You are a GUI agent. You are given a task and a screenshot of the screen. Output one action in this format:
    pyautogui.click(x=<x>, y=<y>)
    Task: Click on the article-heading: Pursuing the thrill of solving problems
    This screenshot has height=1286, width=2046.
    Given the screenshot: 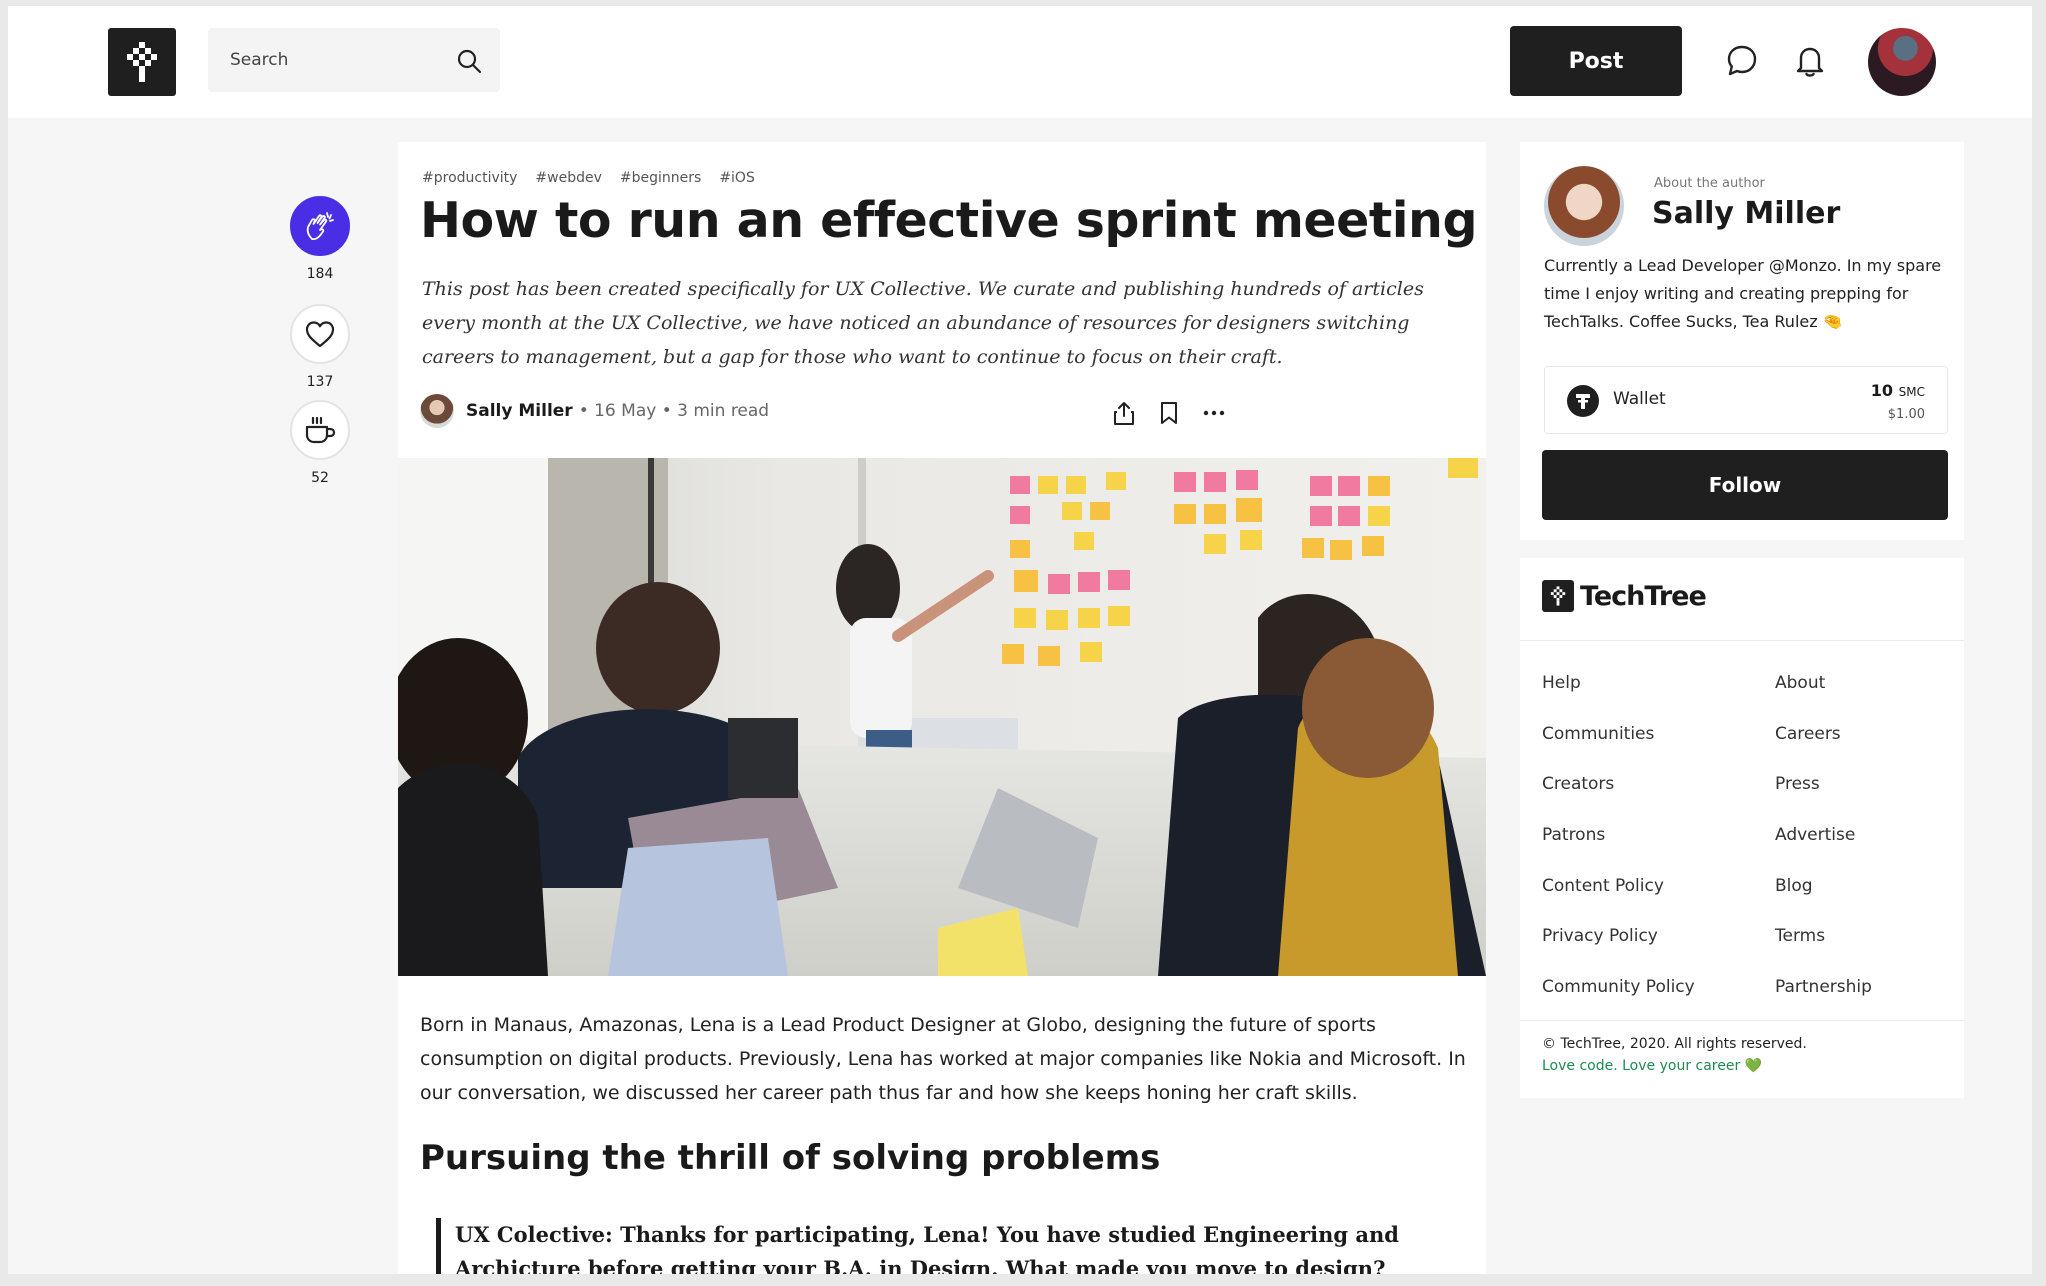 What is the action you would take?
    pyautogui.click(x=790, y=1158)
    